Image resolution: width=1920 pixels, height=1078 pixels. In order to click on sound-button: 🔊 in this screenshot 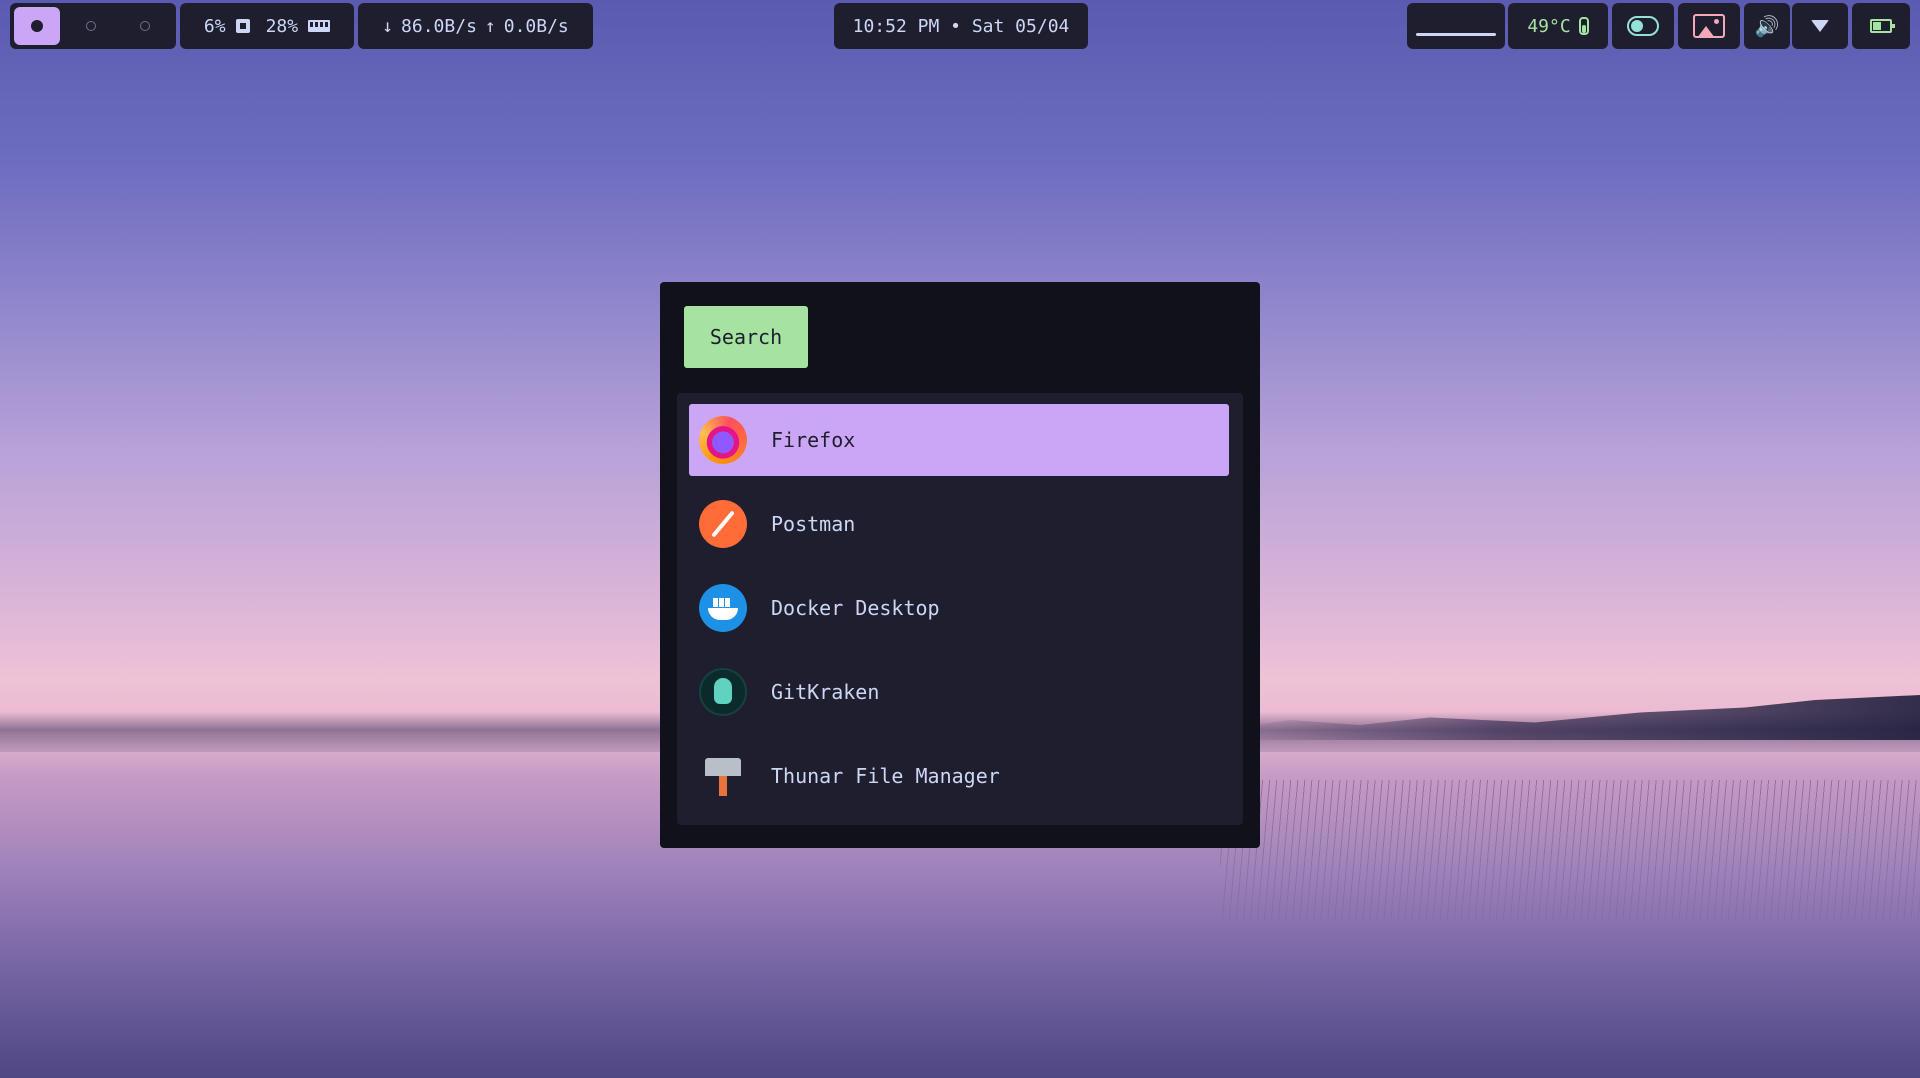, I will do `click(1767, 26)`.